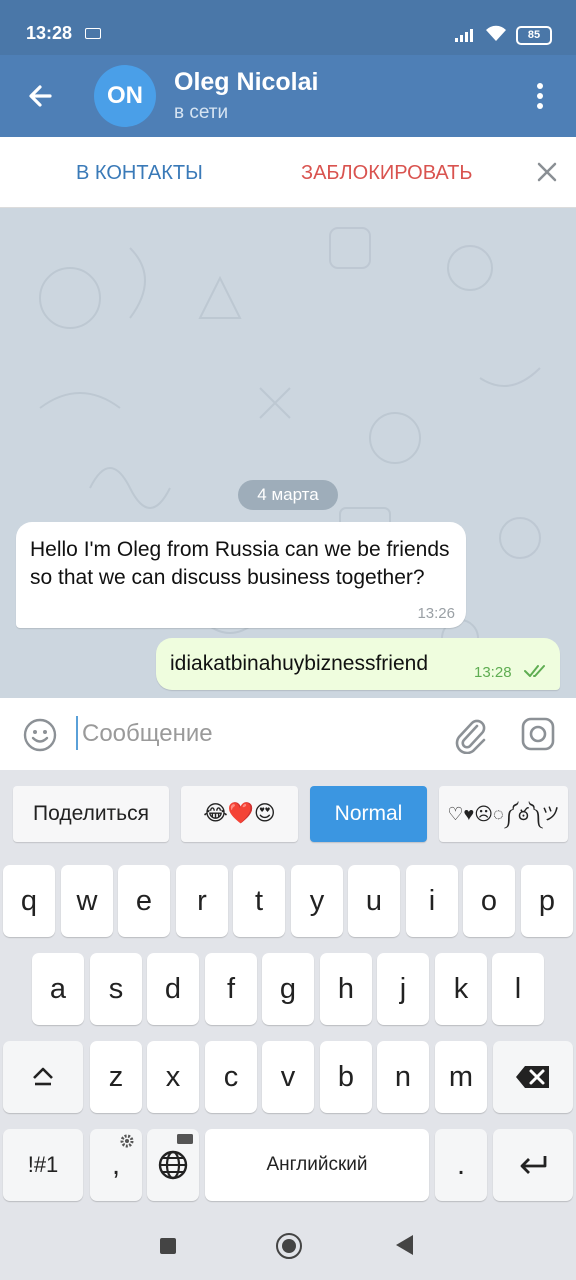 The height and width of the screenshot is (1280, 576). What do you see at coordinates (231, 989) in the screenshot?
I see `key-f: f` at bounding box center [231, 989].